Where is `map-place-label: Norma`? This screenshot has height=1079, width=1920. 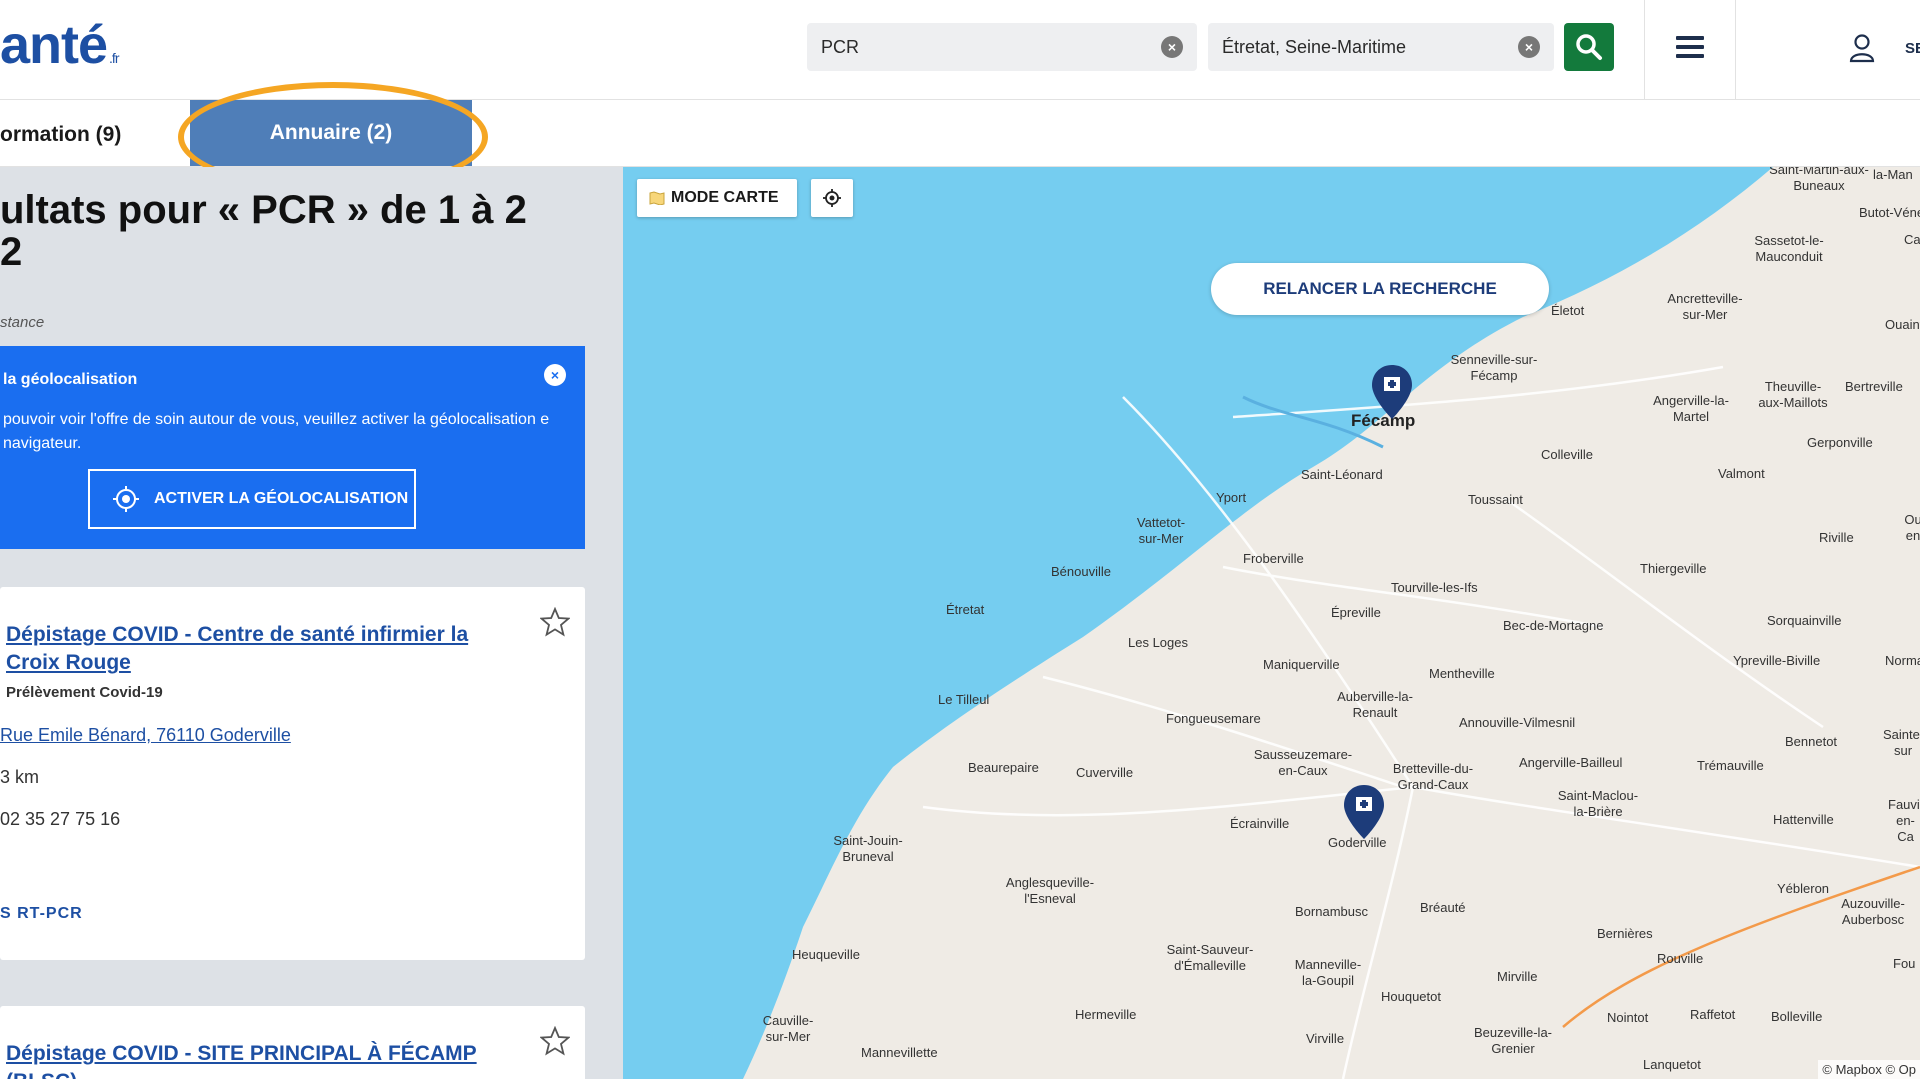
map-place-label: Norma is located at coordinates (1902, 660).